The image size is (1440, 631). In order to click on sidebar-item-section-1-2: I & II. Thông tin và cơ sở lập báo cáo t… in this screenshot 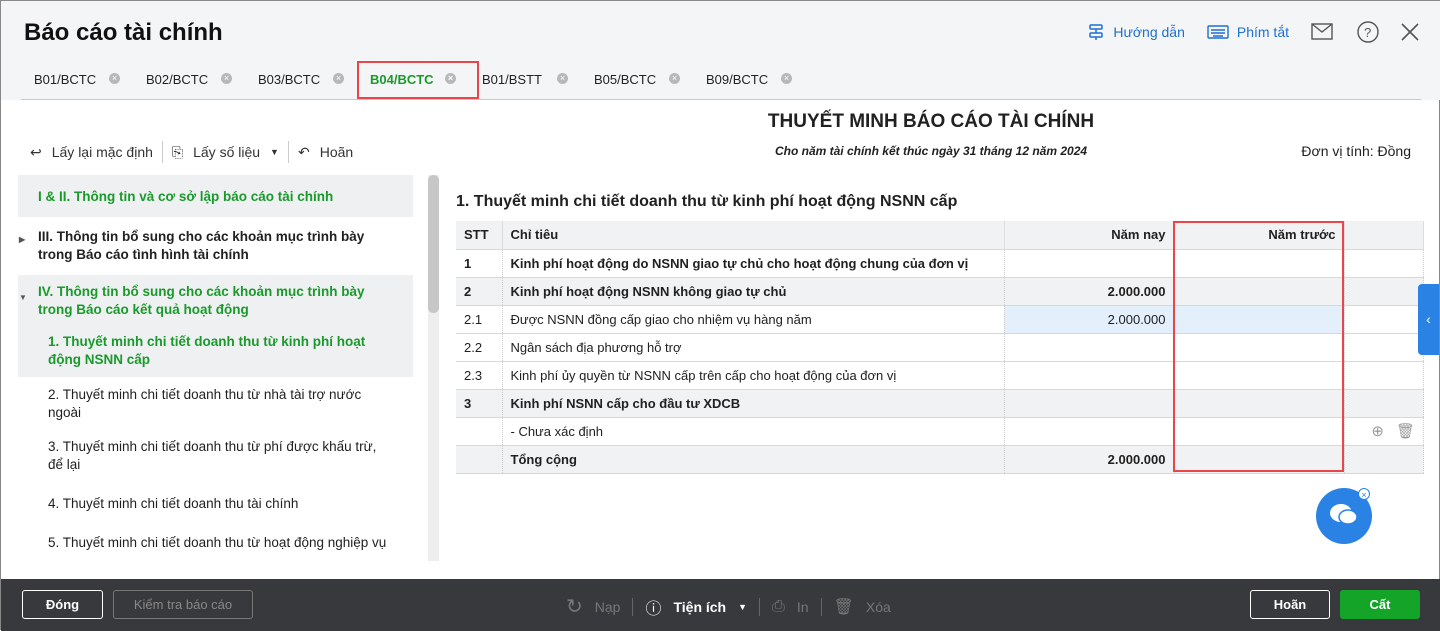, I will do `click(215, 196)`.